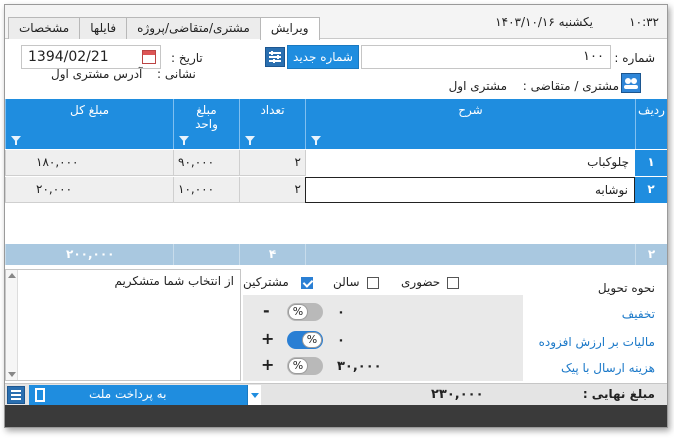  What do you see at coordinates (176, 74) in the screenshot?
I see `address-label: نشانی :` at bounding box center [176, 74].